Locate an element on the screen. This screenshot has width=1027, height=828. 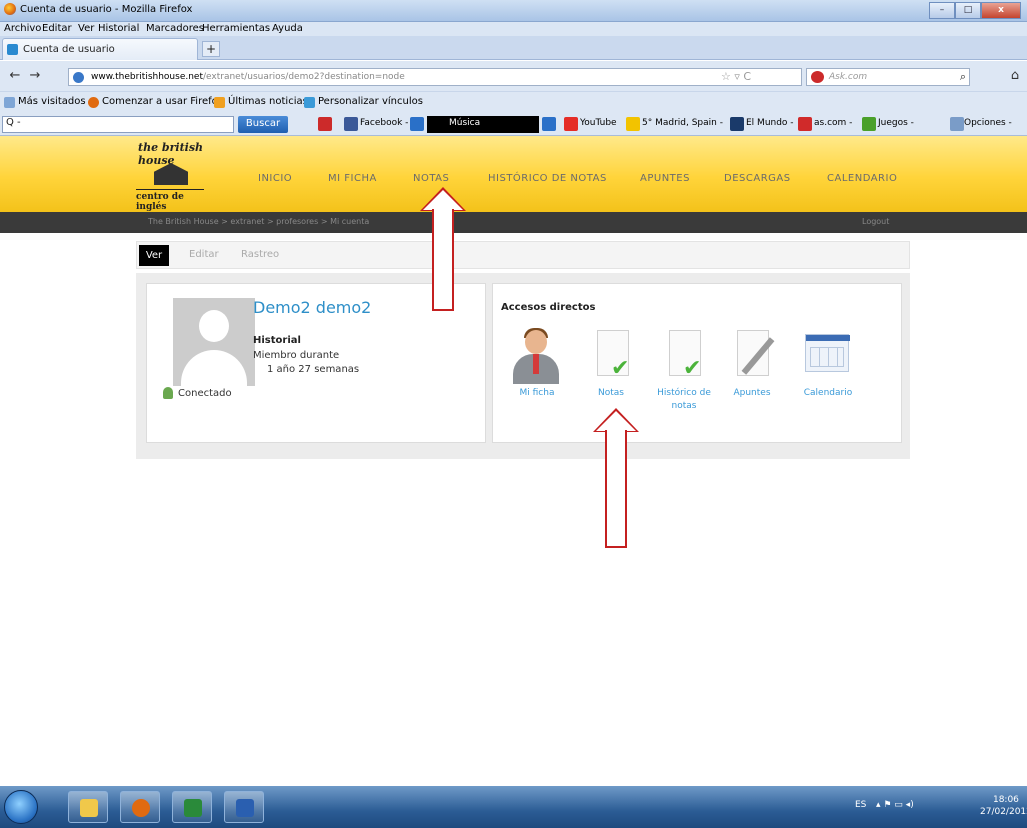
search-icon: ⌕ is located at coordinates (963, 77).